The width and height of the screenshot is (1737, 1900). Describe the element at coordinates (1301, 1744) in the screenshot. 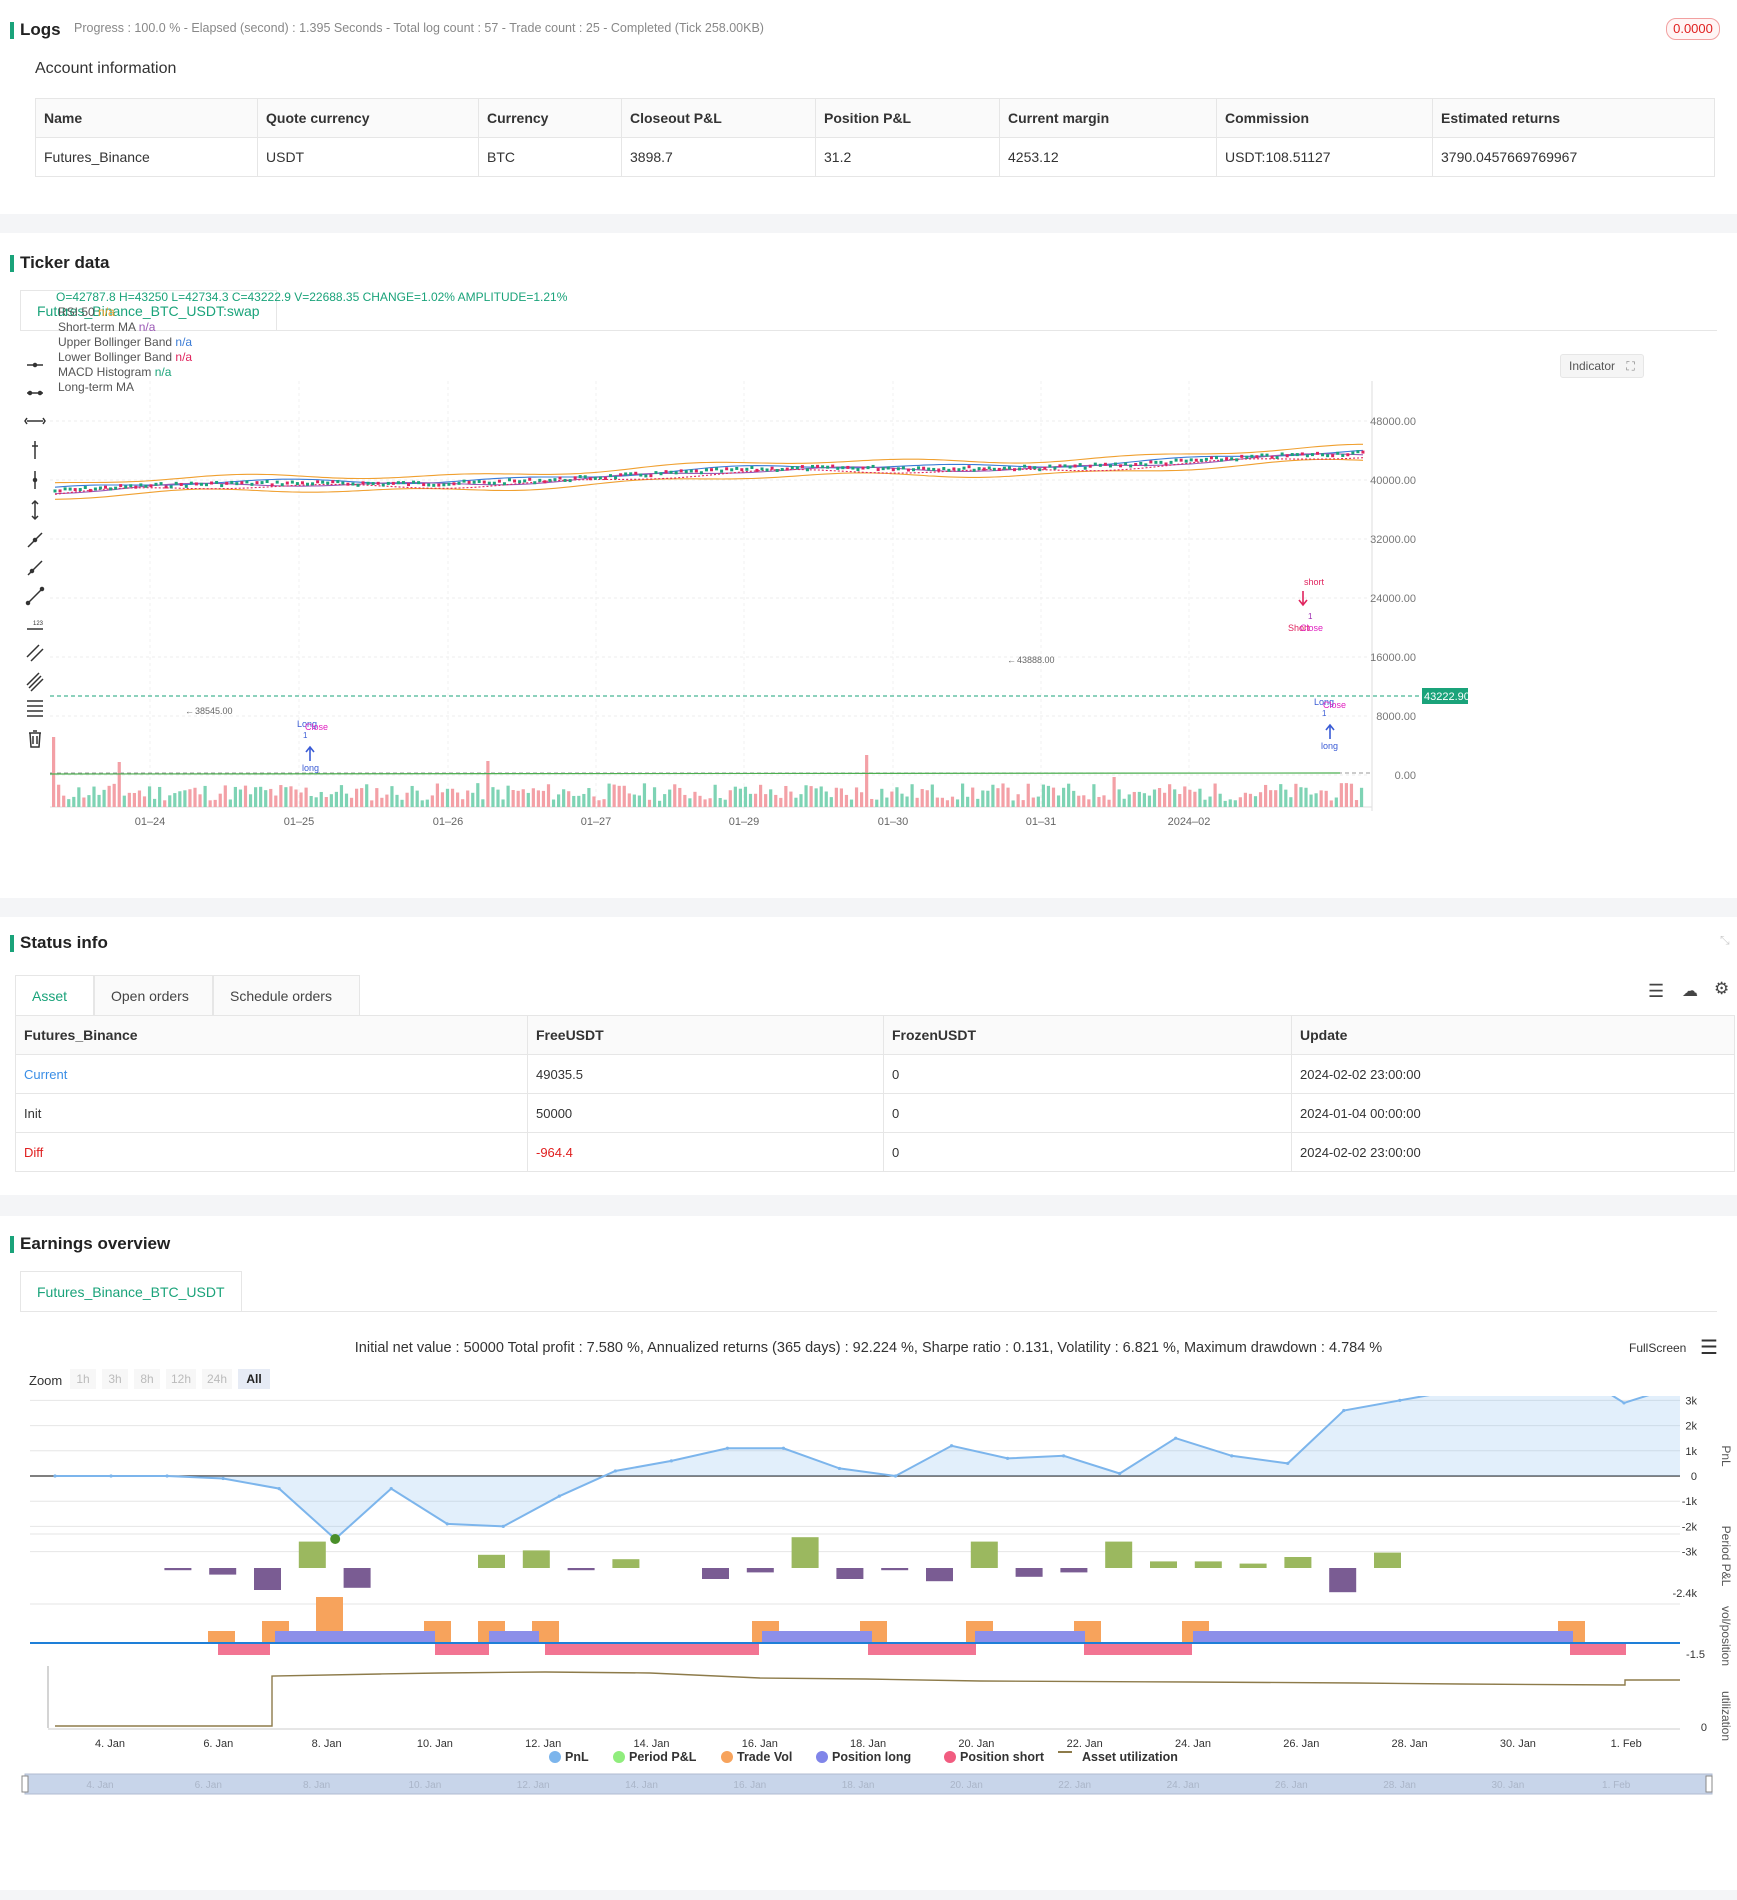

I see `x-tick-label: 26. Jan` at that location.